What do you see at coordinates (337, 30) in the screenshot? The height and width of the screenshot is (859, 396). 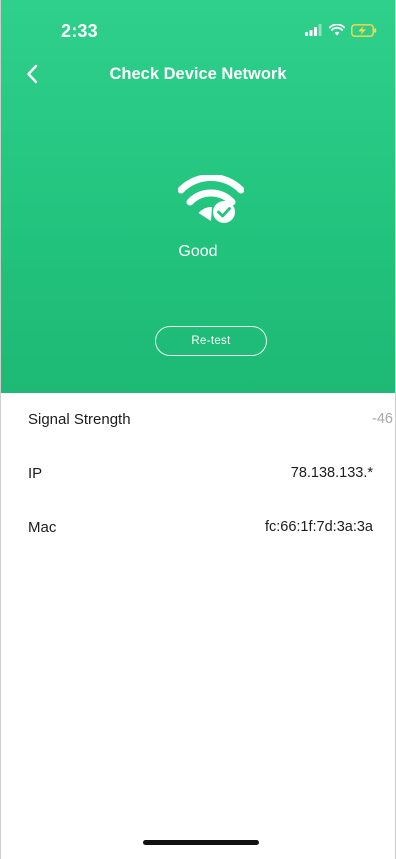 I see `wifi-status-icon` at bounding box center [337, 30].